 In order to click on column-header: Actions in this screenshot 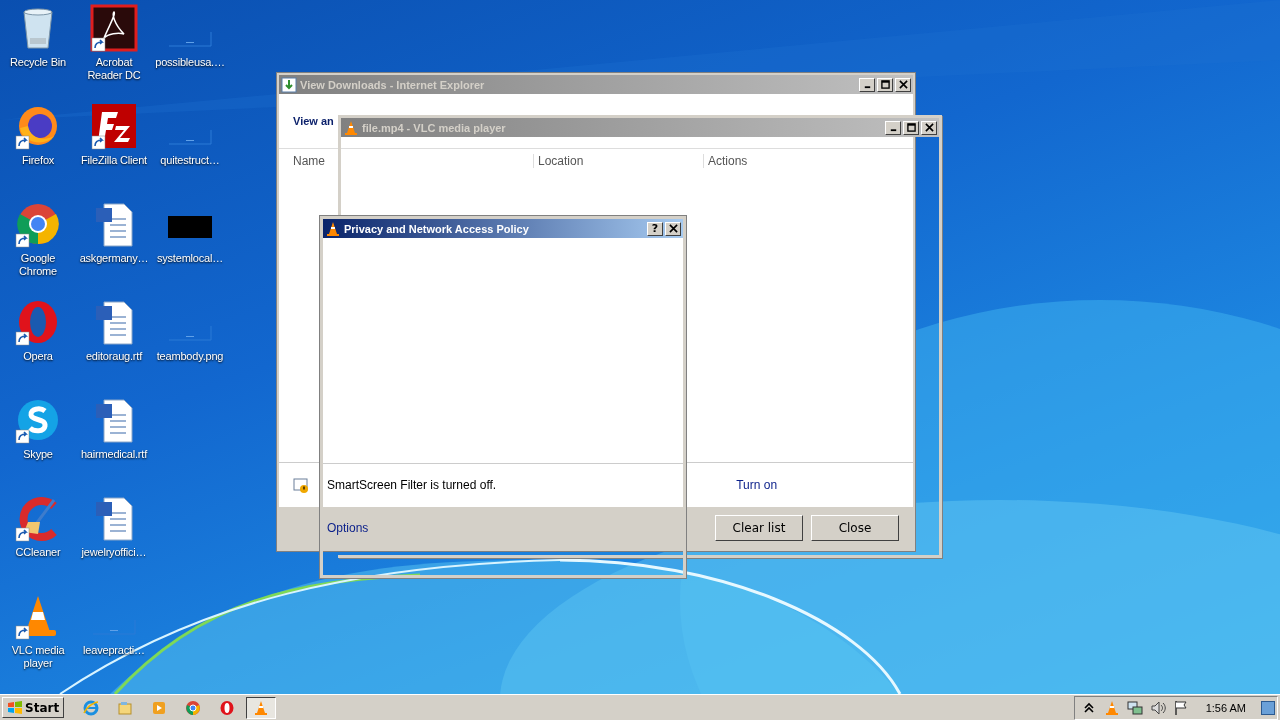, I will do `click(725, 161)`.